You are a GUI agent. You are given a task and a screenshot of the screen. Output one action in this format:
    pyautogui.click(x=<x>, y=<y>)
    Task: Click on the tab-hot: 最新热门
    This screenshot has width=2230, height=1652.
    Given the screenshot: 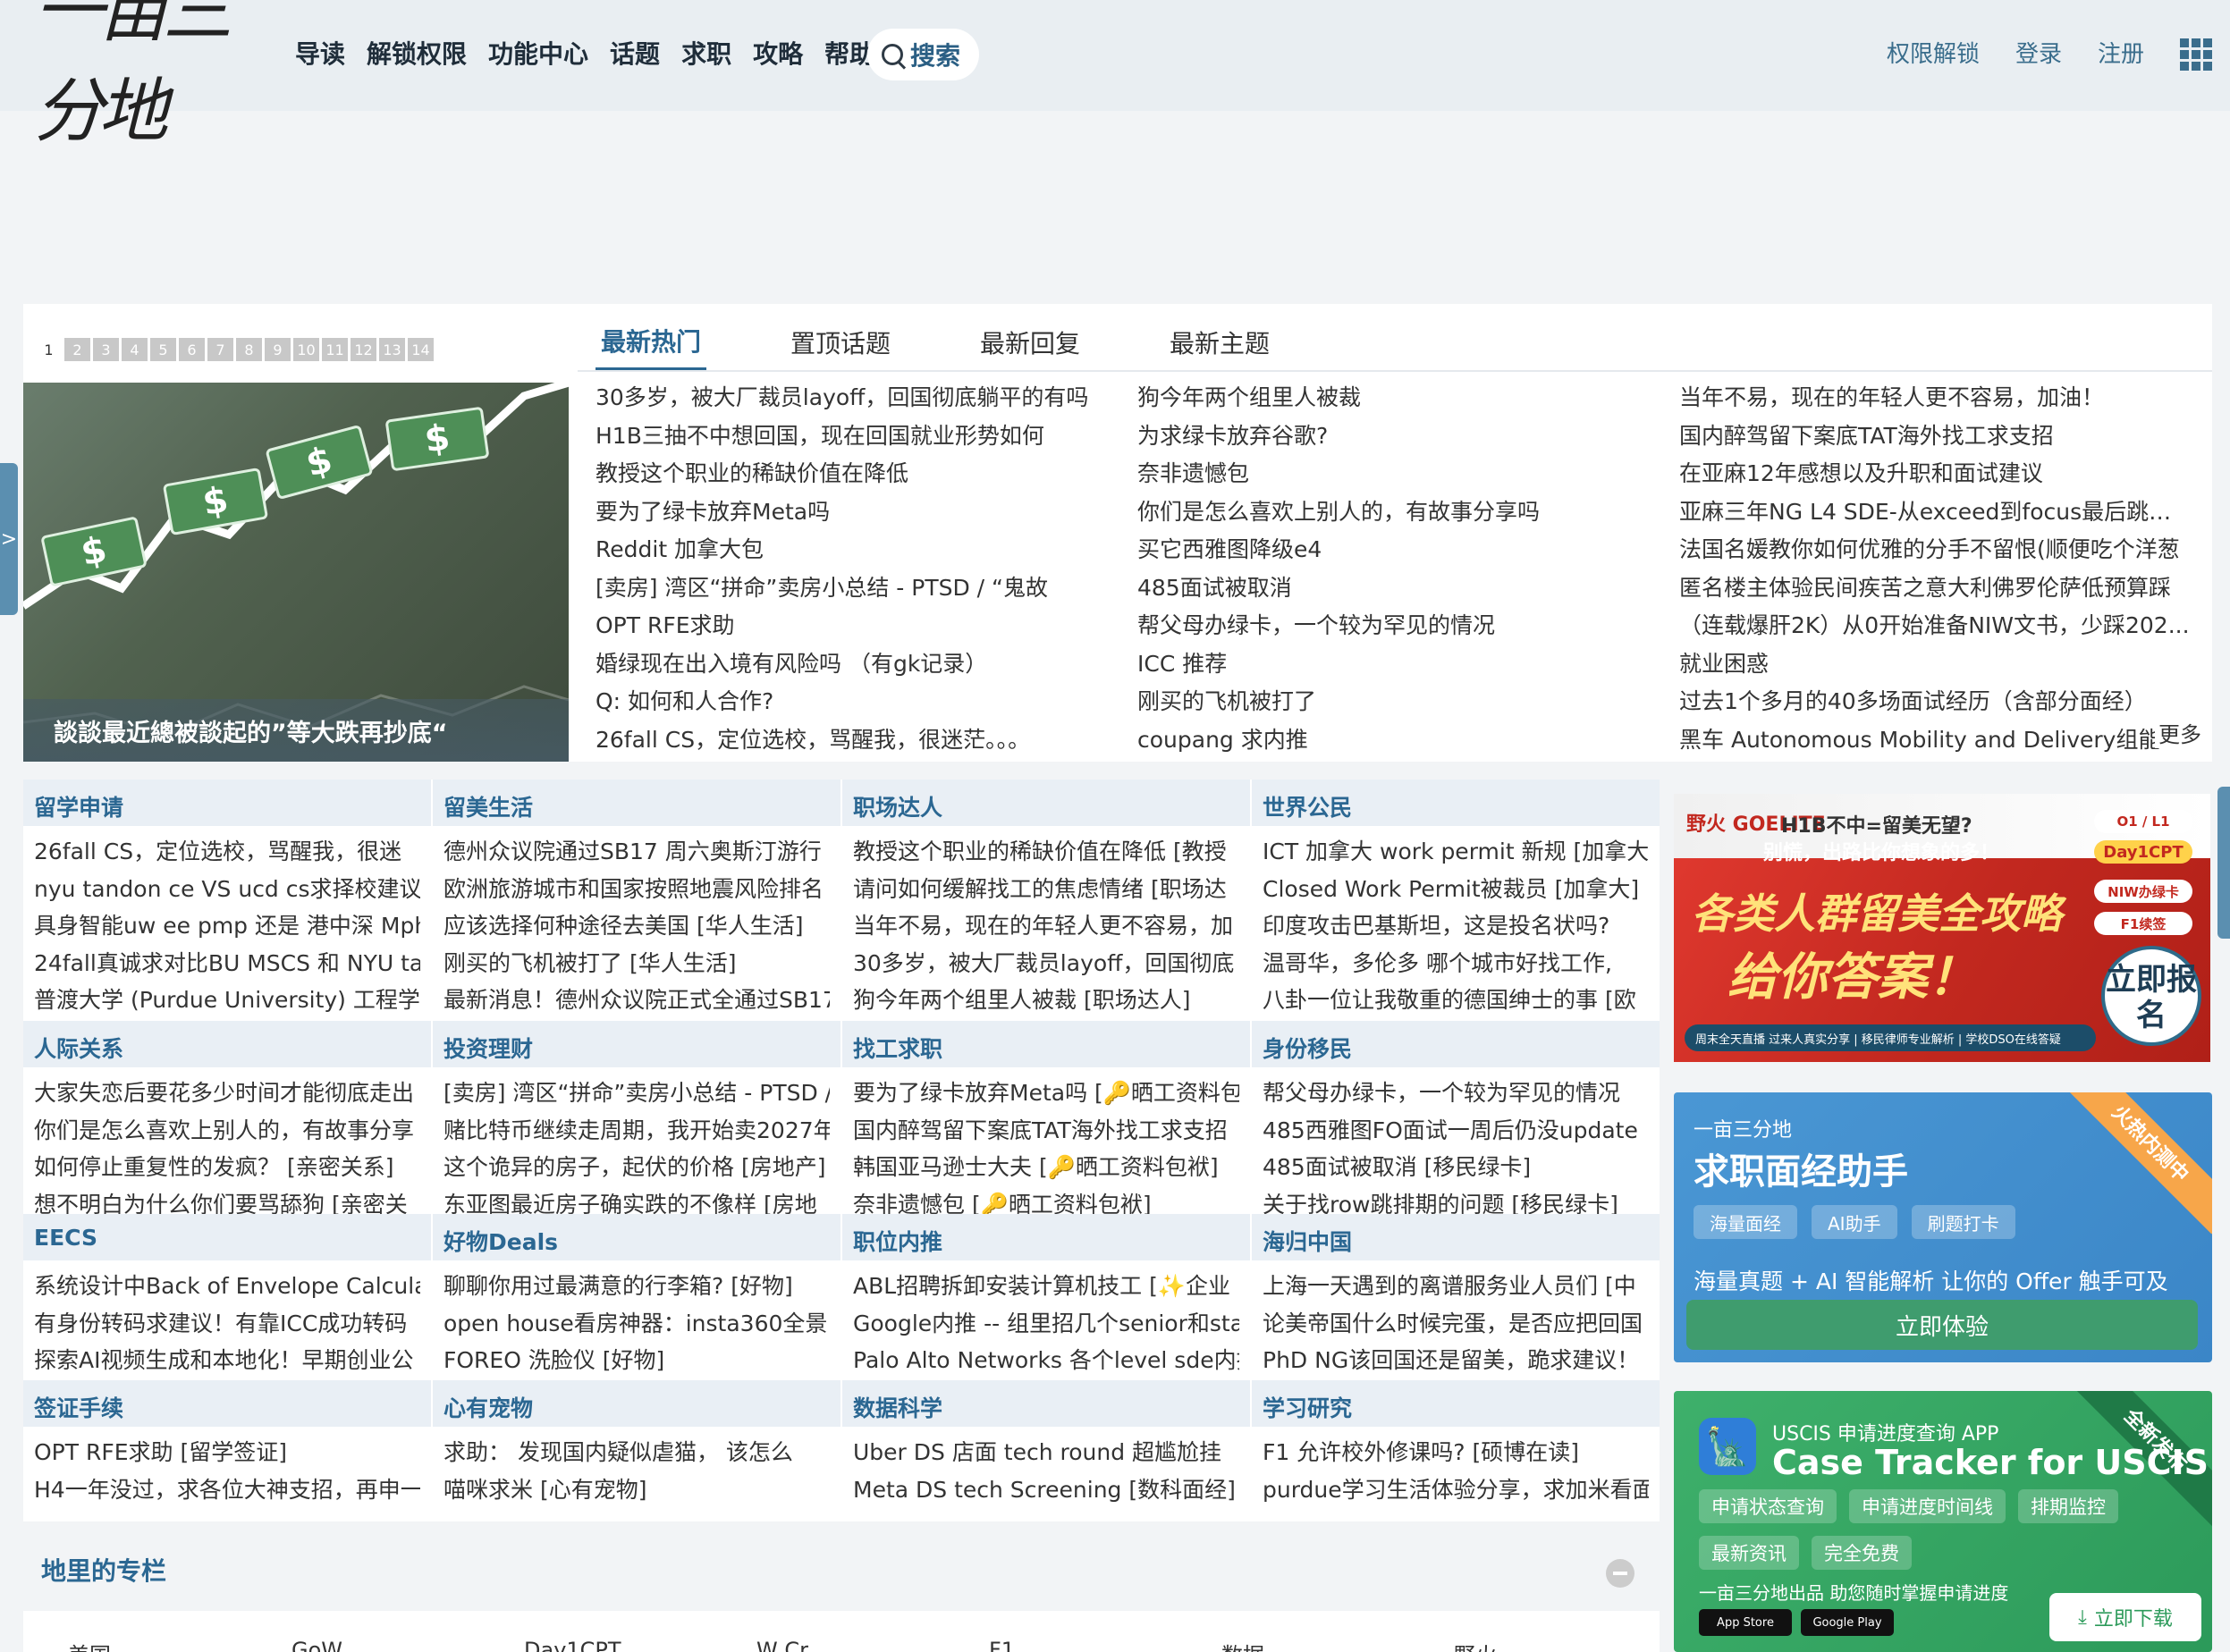 What is the action you would take?
    pyautogui.click(x=651, y=344)
    